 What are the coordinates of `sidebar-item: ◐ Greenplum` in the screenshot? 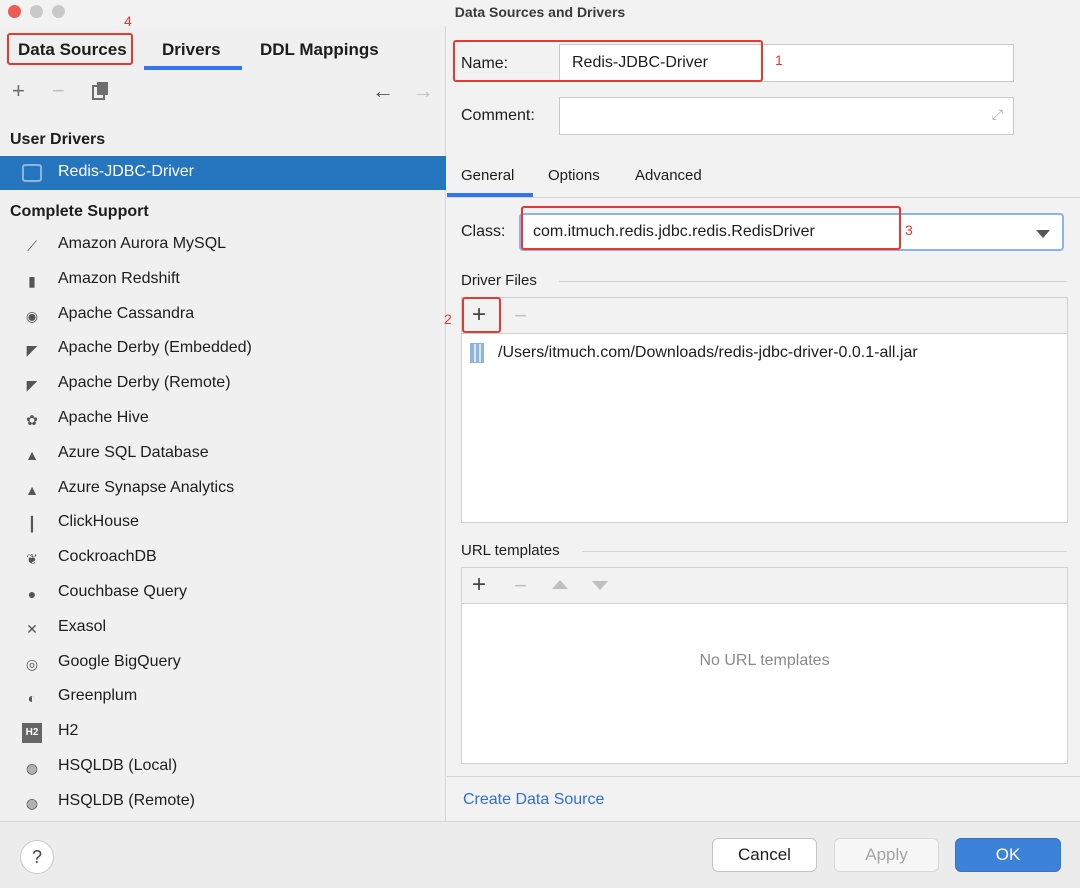 It's located at (223, 697).